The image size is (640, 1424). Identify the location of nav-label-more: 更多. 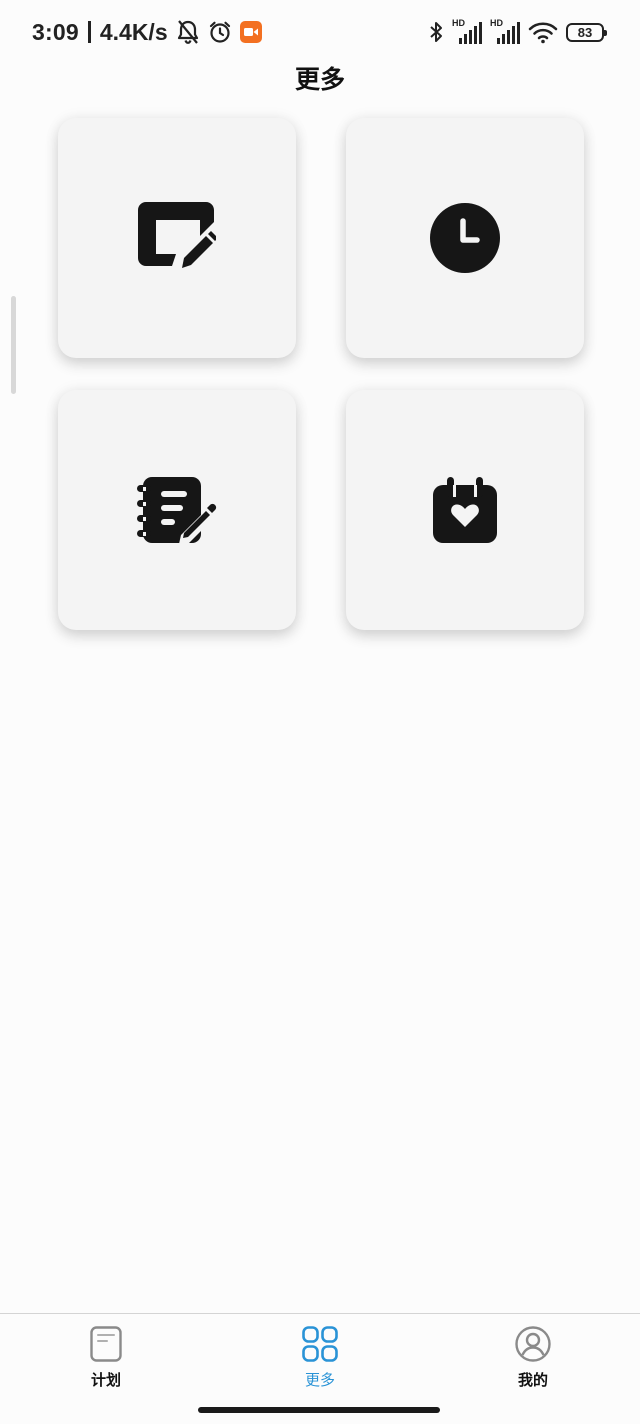
(319, 1380).